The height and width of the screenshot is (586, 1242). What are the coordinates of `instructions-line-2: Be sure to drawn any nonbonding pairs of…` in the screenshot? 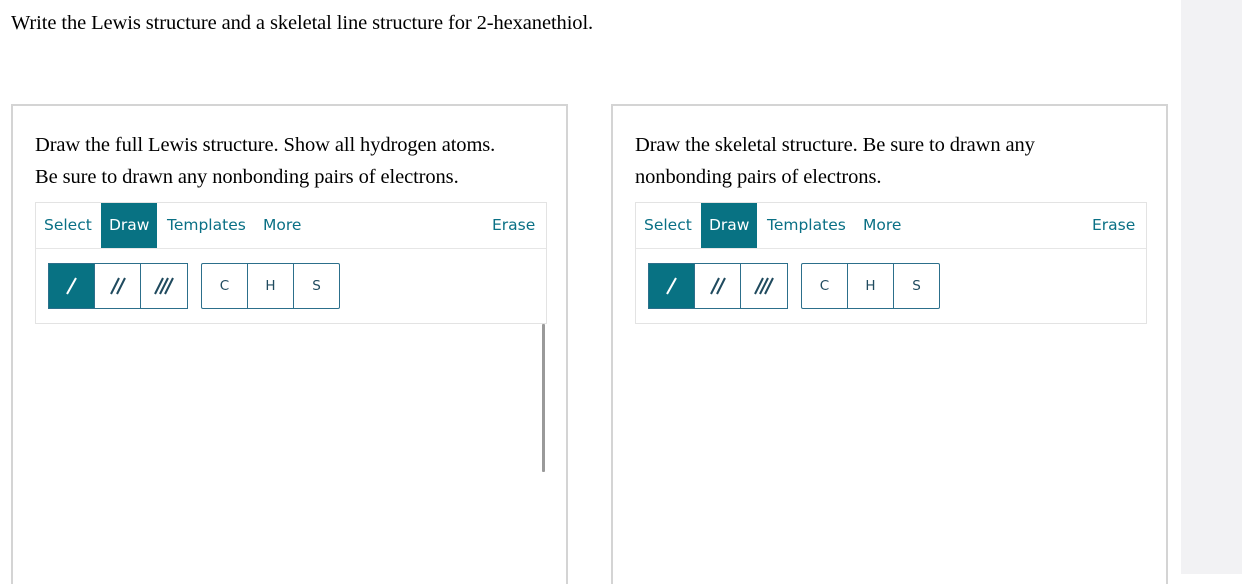 It's located at (247, 177).